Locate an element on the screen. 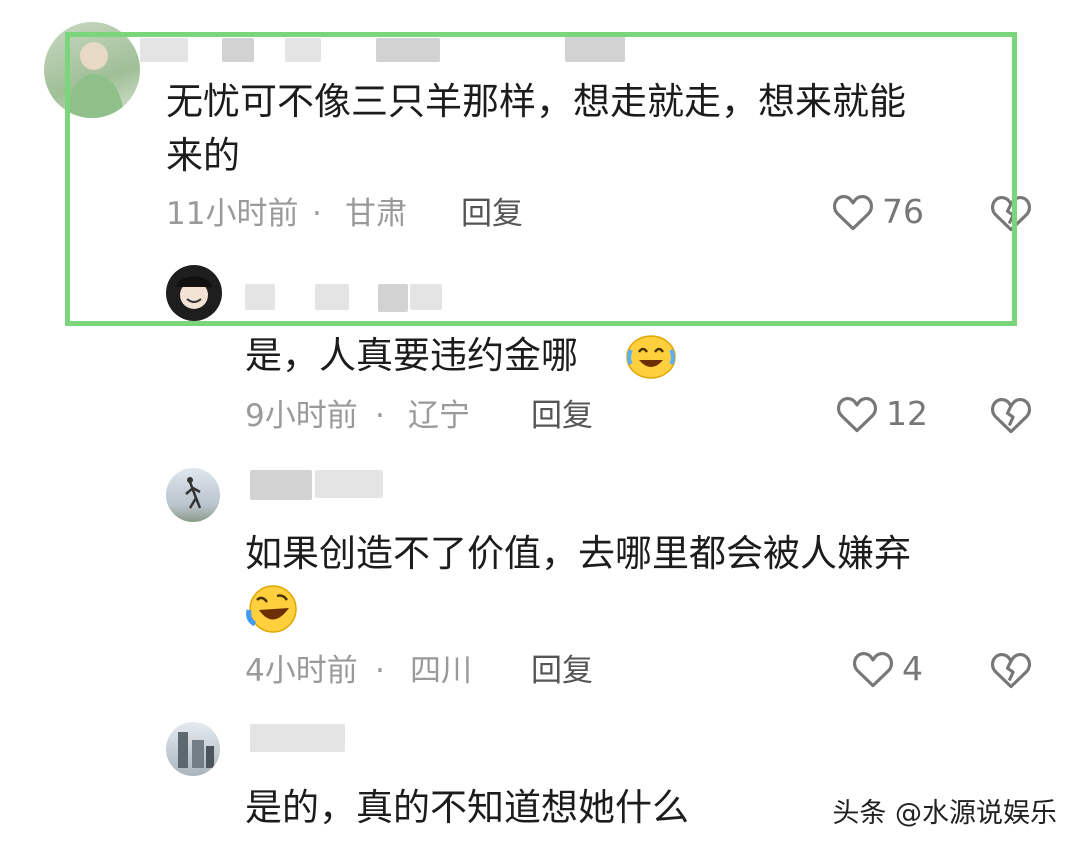 The image size is (1079, 852). comment-text: 是，人真要违约金哪 is located at coordinates (411, 355).